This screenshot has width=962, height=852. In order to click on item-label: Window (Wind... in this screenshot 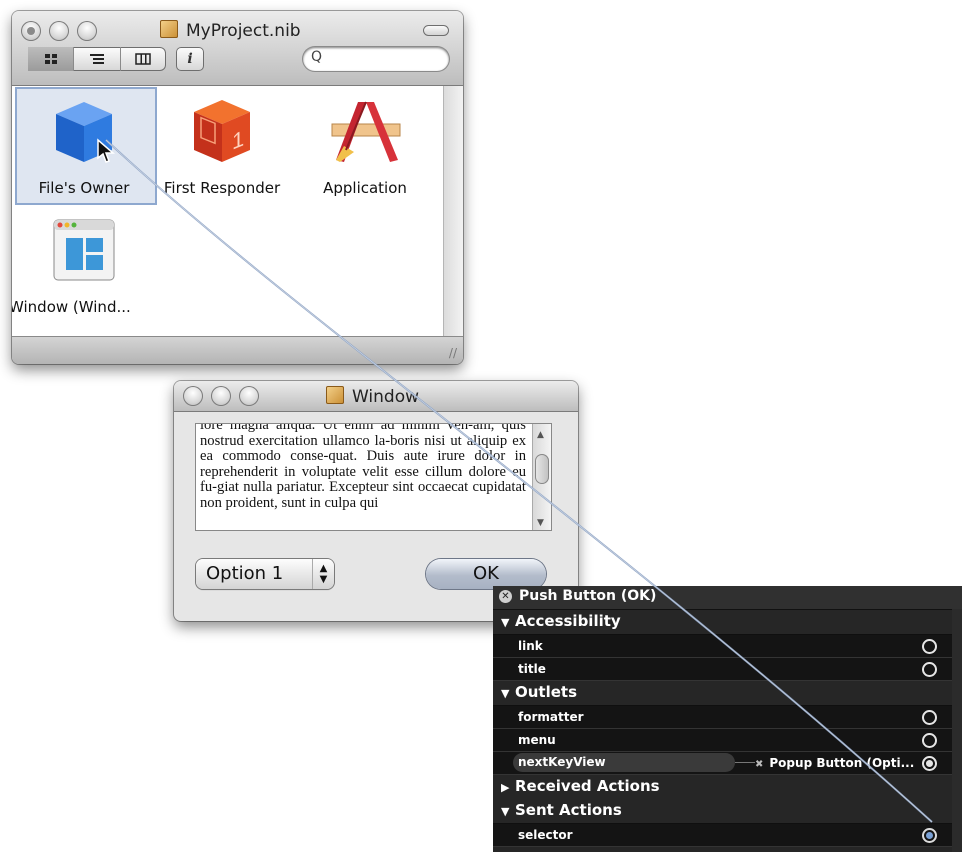, I will do `click(71, 307)`.